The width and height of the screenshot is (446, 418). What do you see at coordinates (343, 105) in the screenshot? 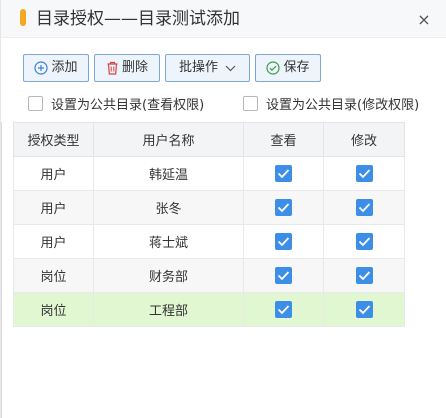
I see `public-edit-label: 设置为公共目录(修改权限)` at bounding box center [343, 105].